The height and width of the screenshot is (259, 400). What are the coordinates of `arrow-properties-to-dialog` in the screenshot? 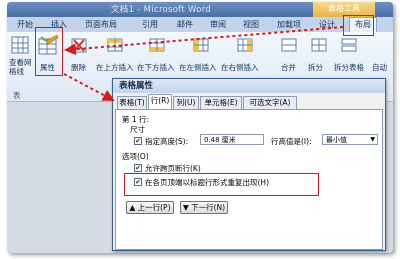 It's located at (89, 87).